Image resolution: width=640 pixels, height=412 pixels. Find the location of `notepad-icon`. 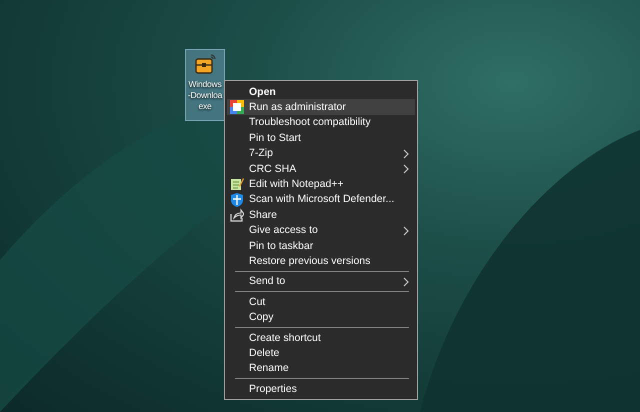

notepad-icon is located at coordinates (237, 184).